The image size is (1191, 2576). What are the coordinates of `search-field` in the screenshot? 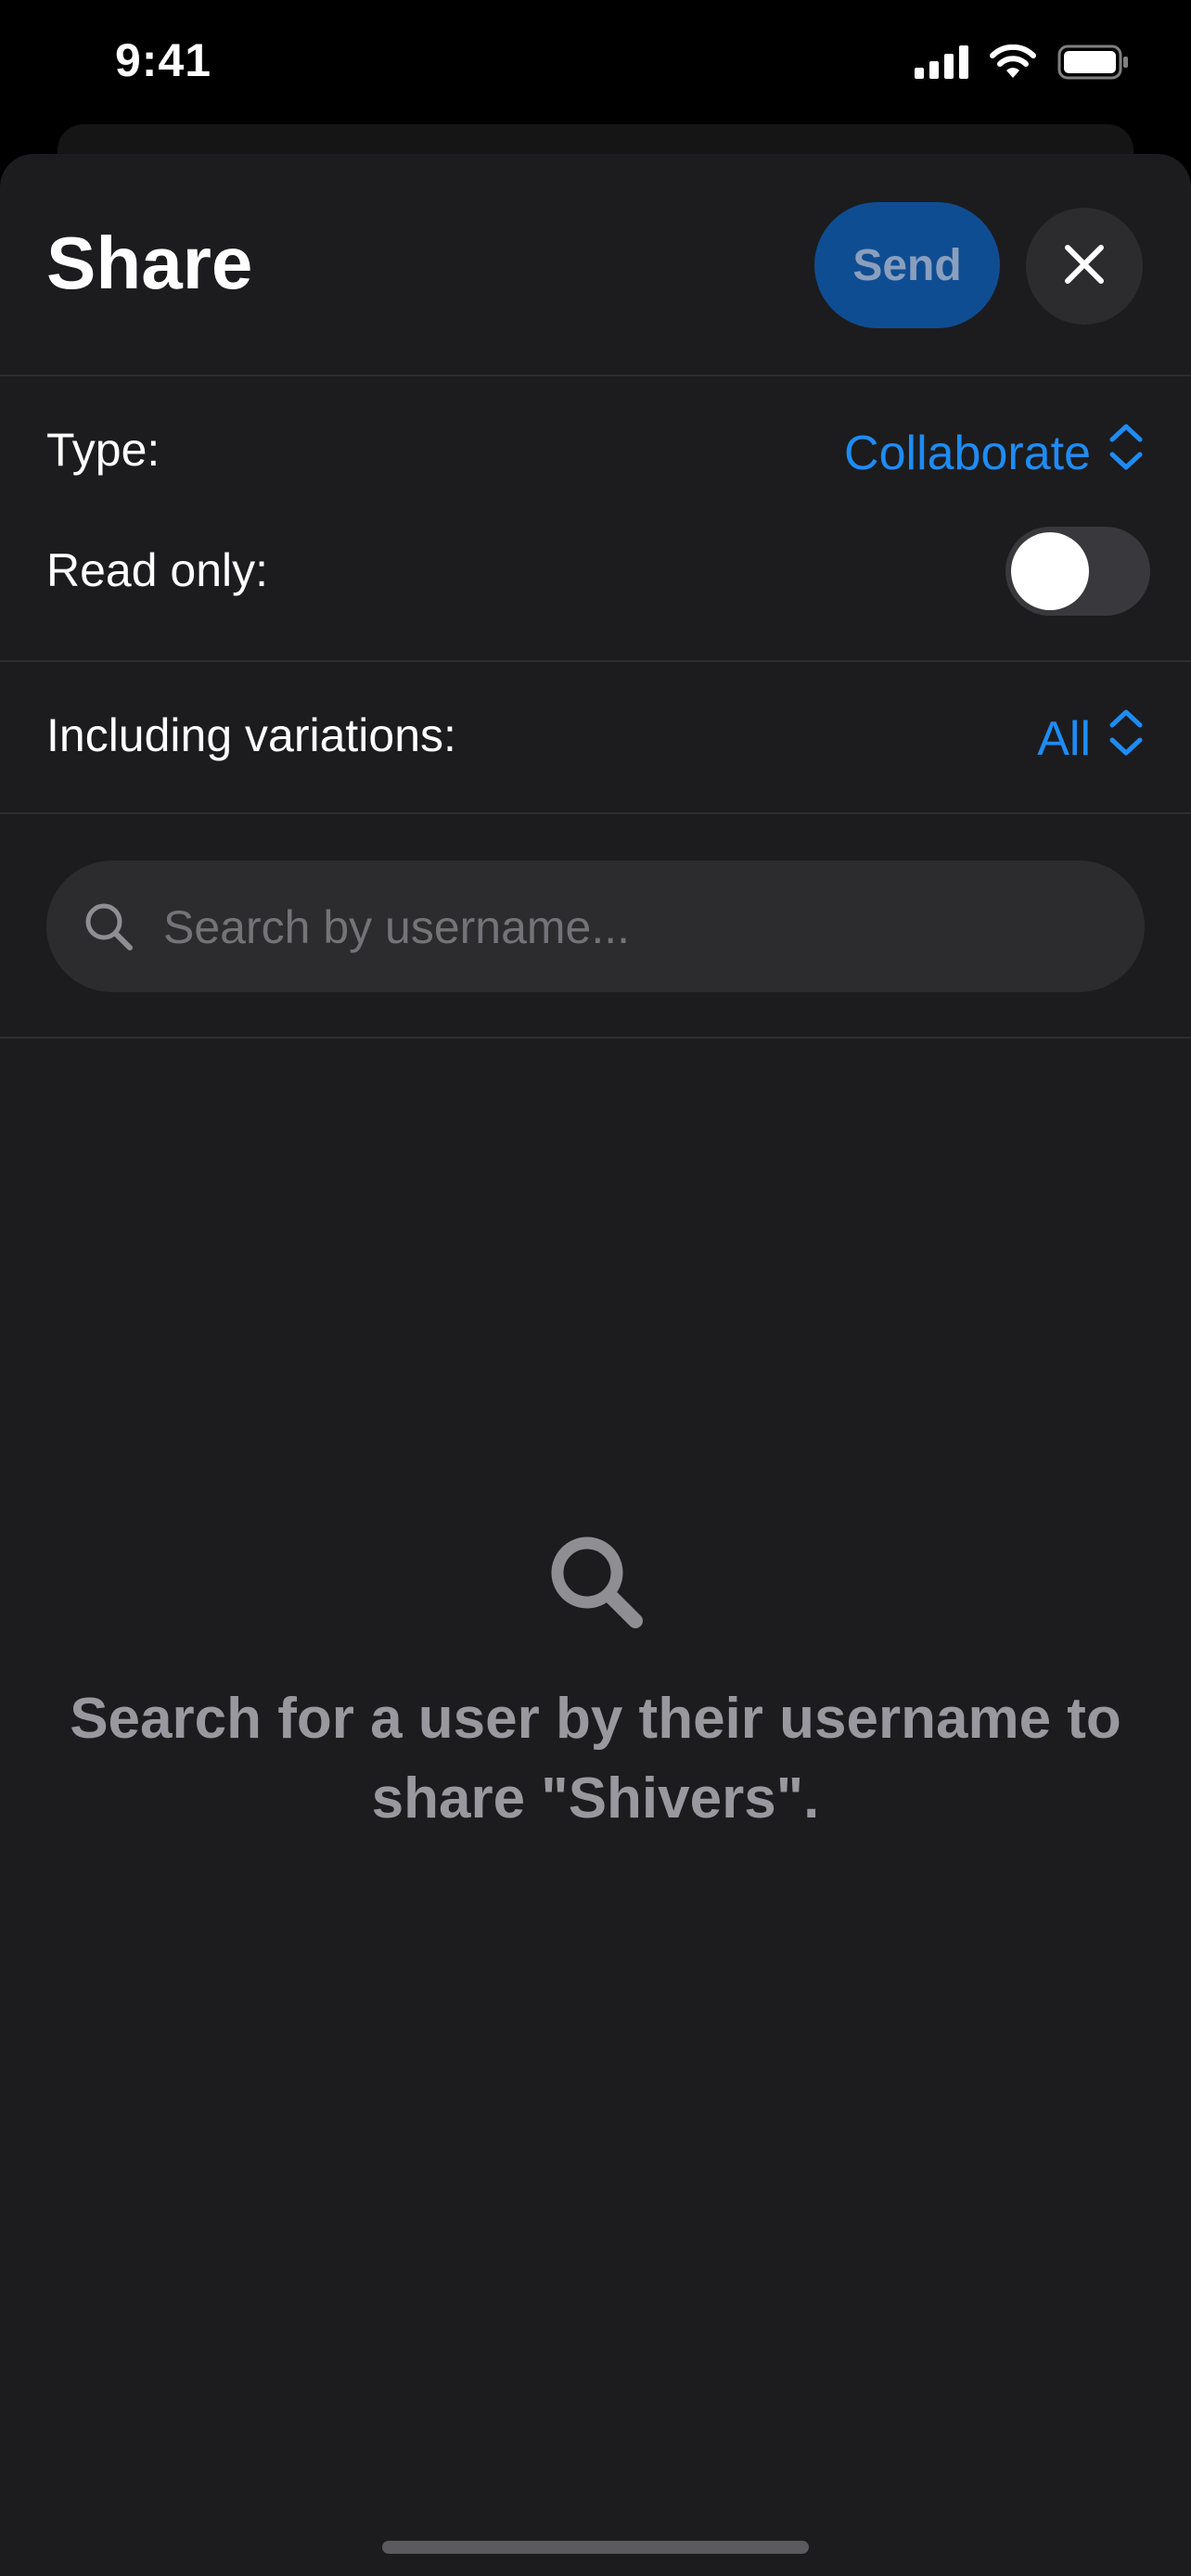 It's located at (595, 927).